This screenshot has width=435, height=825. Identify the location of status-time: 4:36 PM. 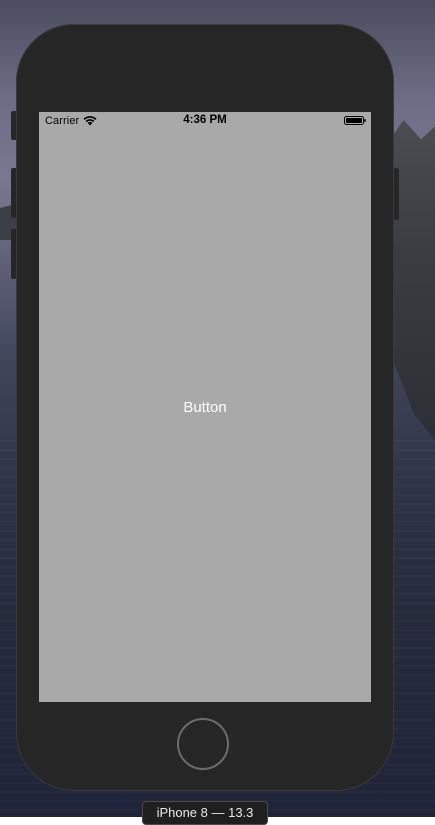
(205, 120).